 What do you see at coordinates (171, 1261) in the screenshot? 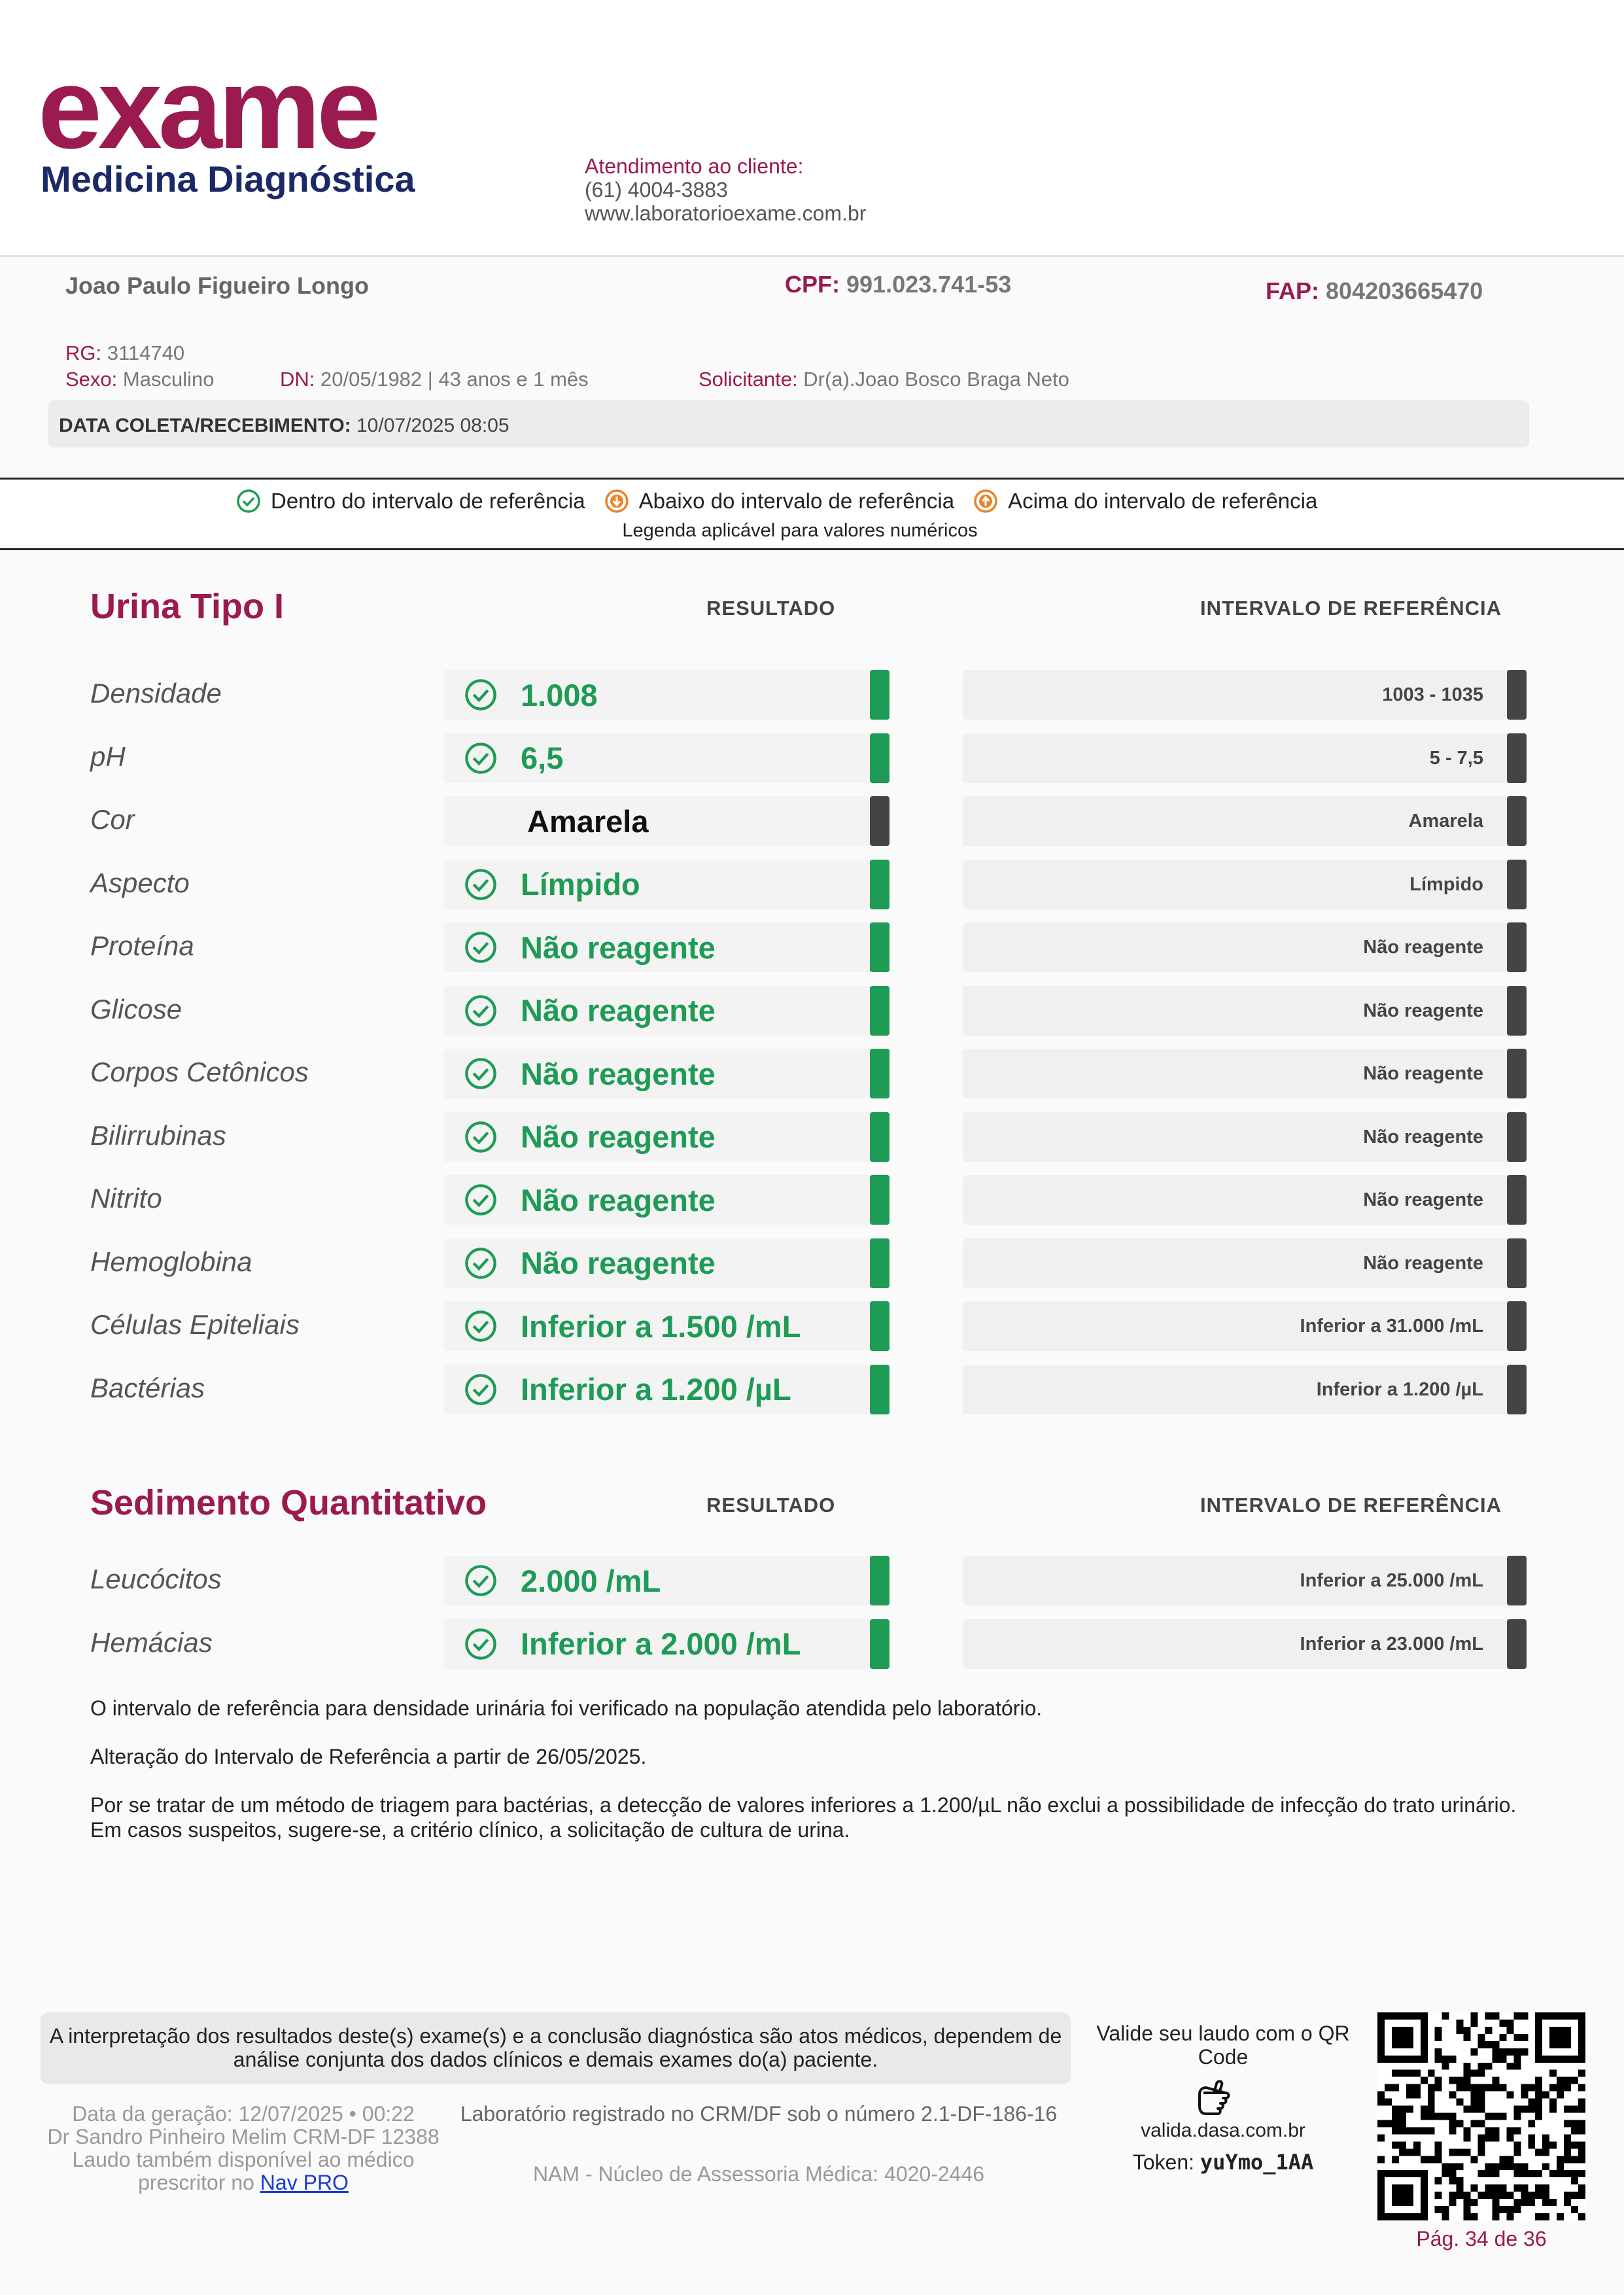
I see `analyte-label: Hemoglobina` at bounding box center [171, 1261].